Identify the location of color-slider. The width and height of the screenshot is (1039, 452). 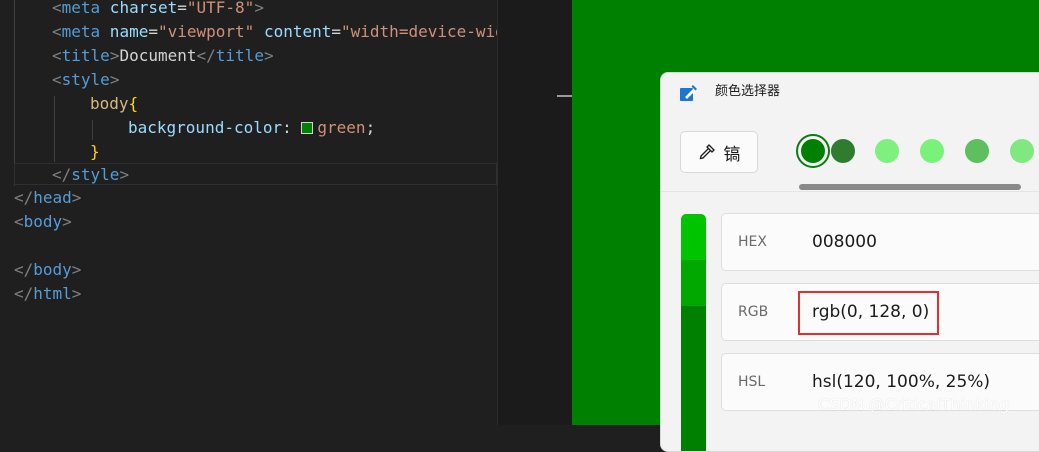
(693, 332).